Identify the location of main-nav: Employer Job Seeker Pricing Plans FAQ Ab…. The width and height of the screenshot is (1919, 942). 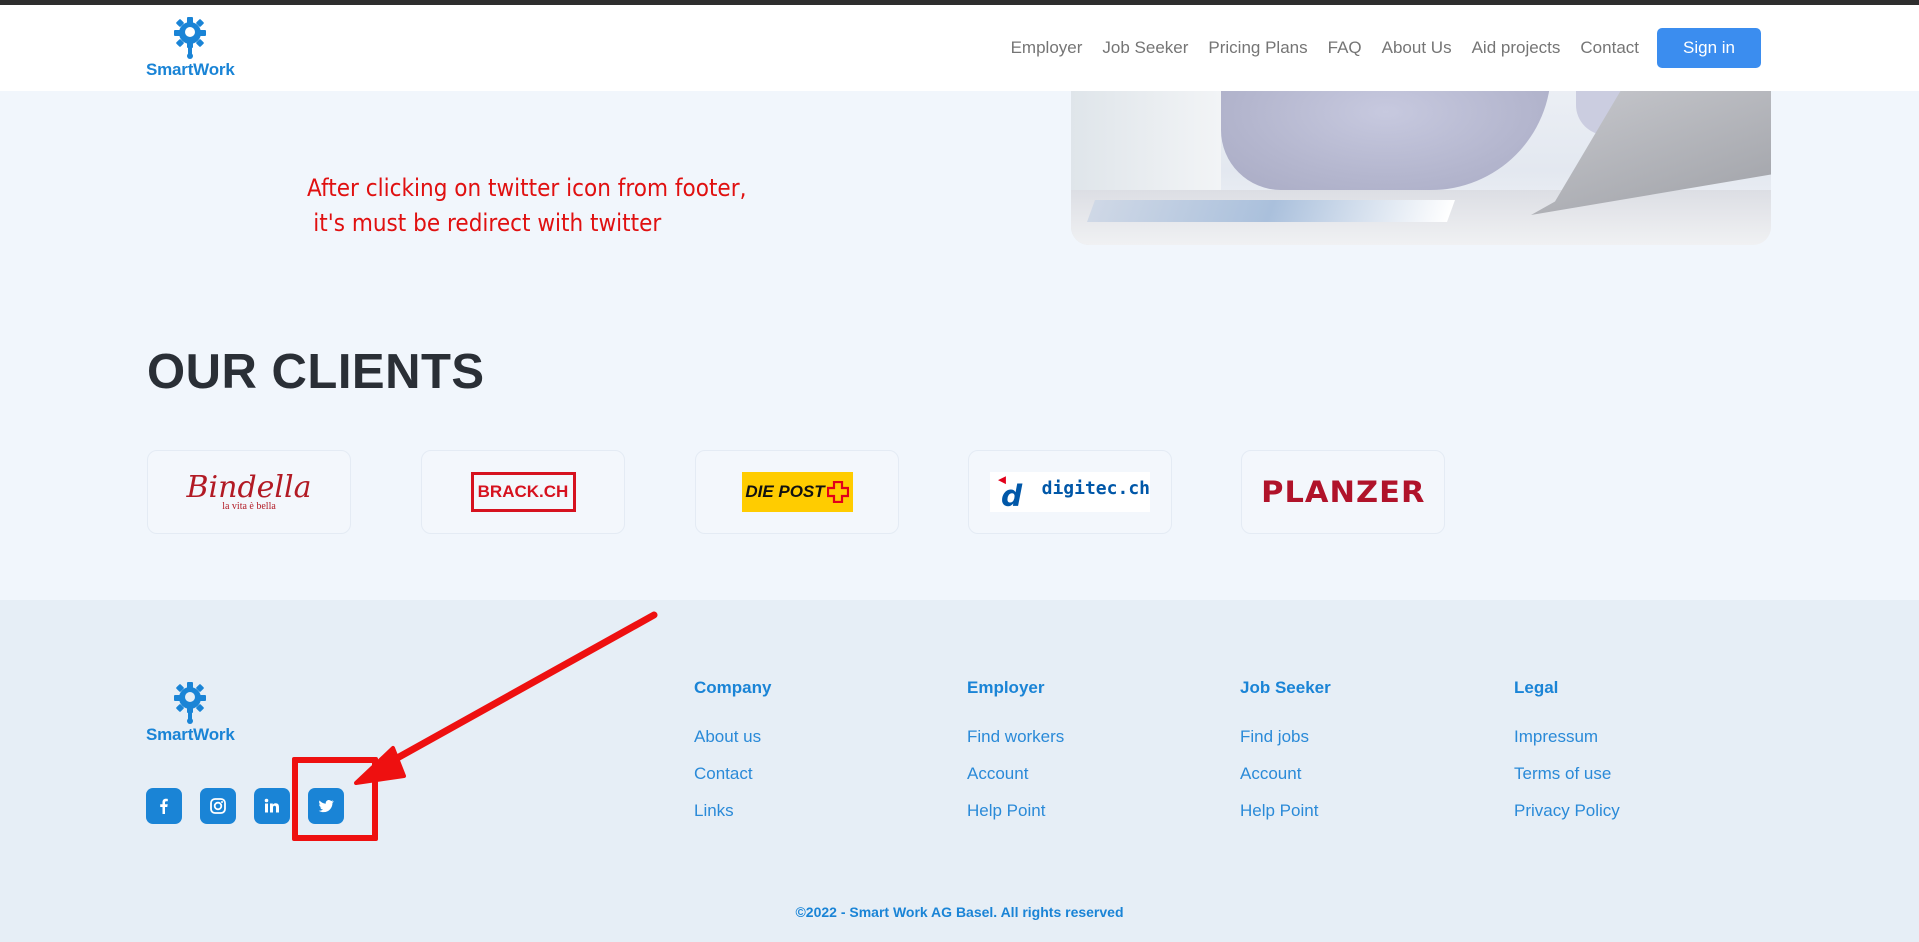
(1325, 48).